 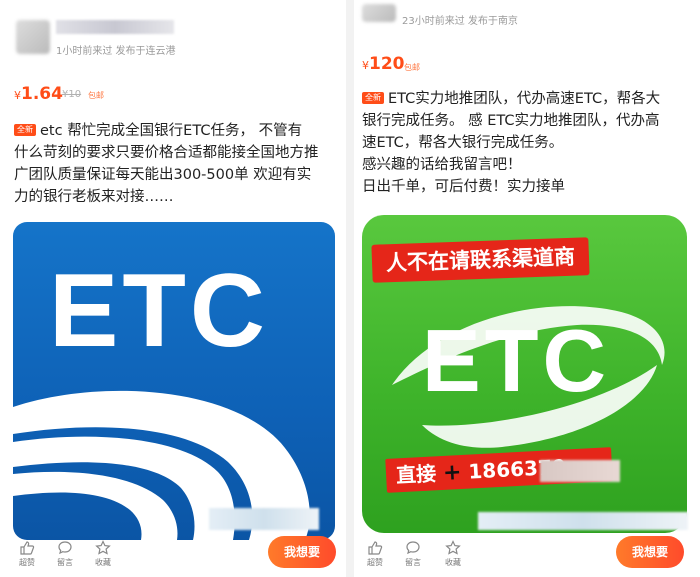 I want to click on seller-name-blurred, so click(x=115, y=27).